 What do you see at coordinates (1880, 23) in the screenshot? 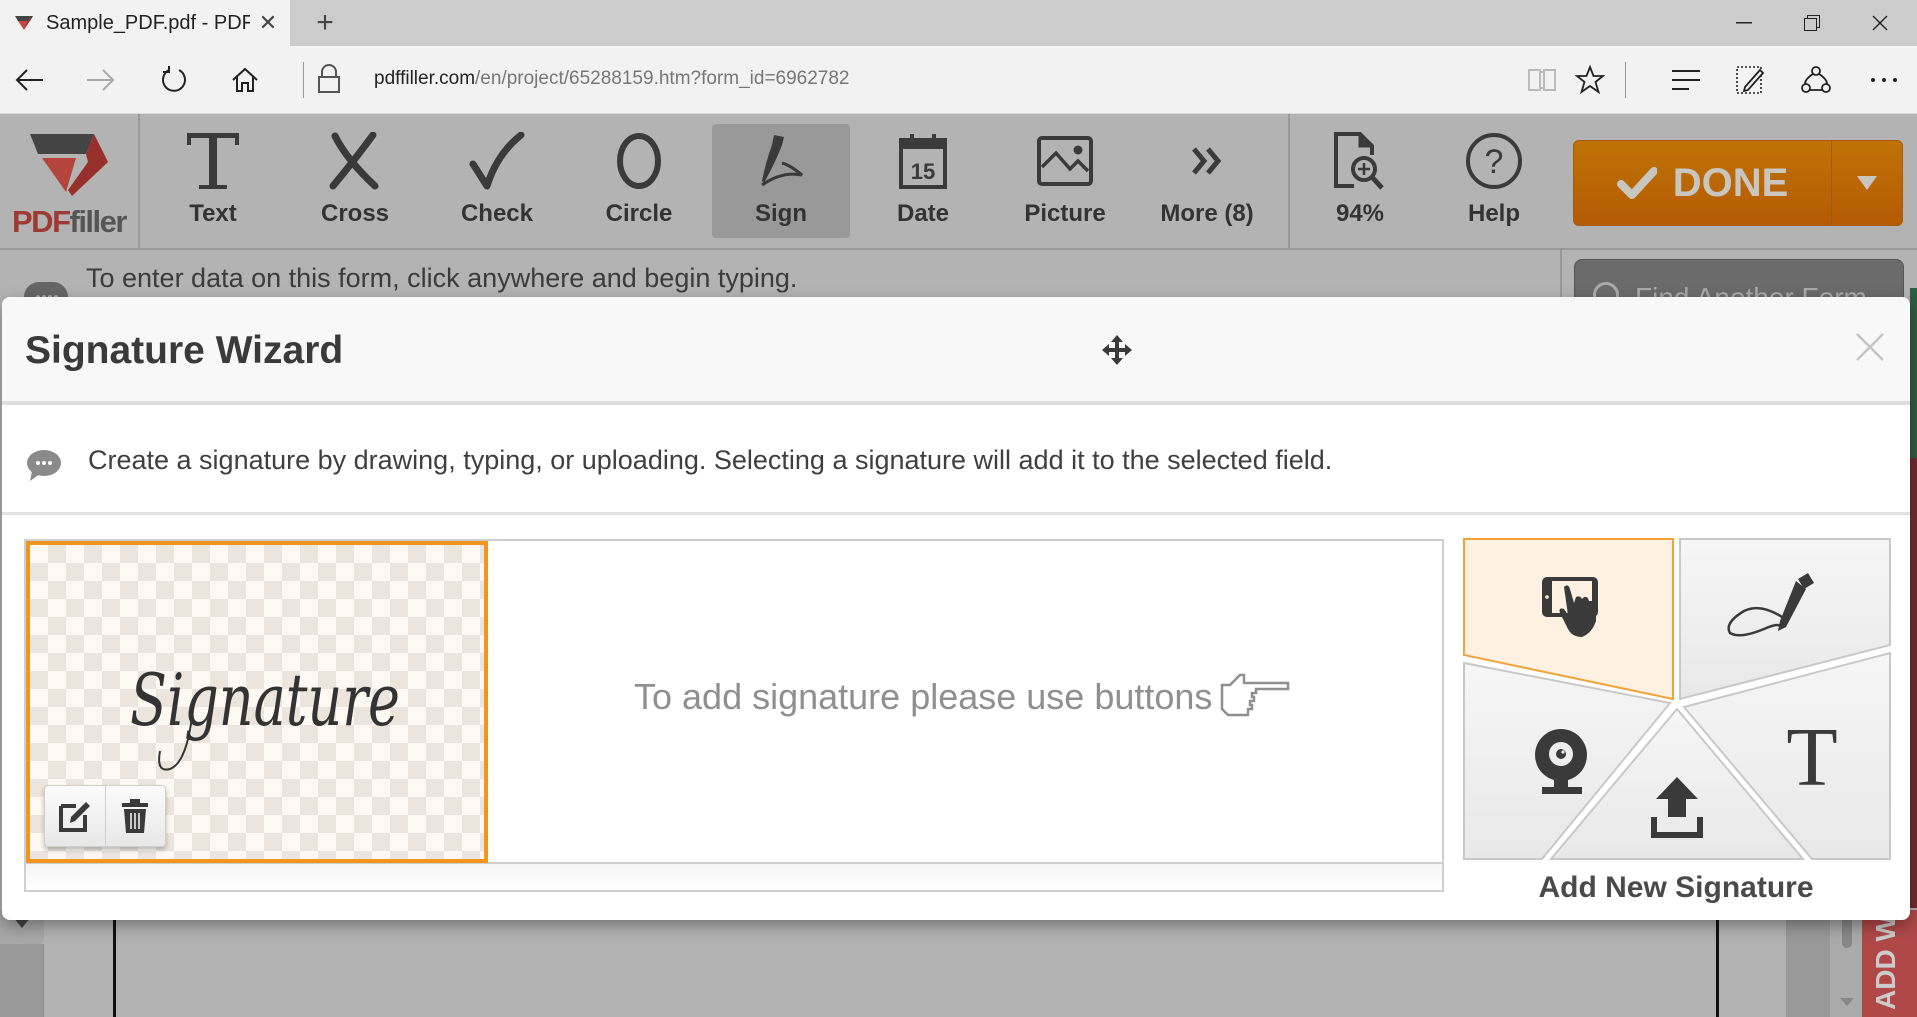
I see `window-close-icon` at bounding box center [1880, 23].